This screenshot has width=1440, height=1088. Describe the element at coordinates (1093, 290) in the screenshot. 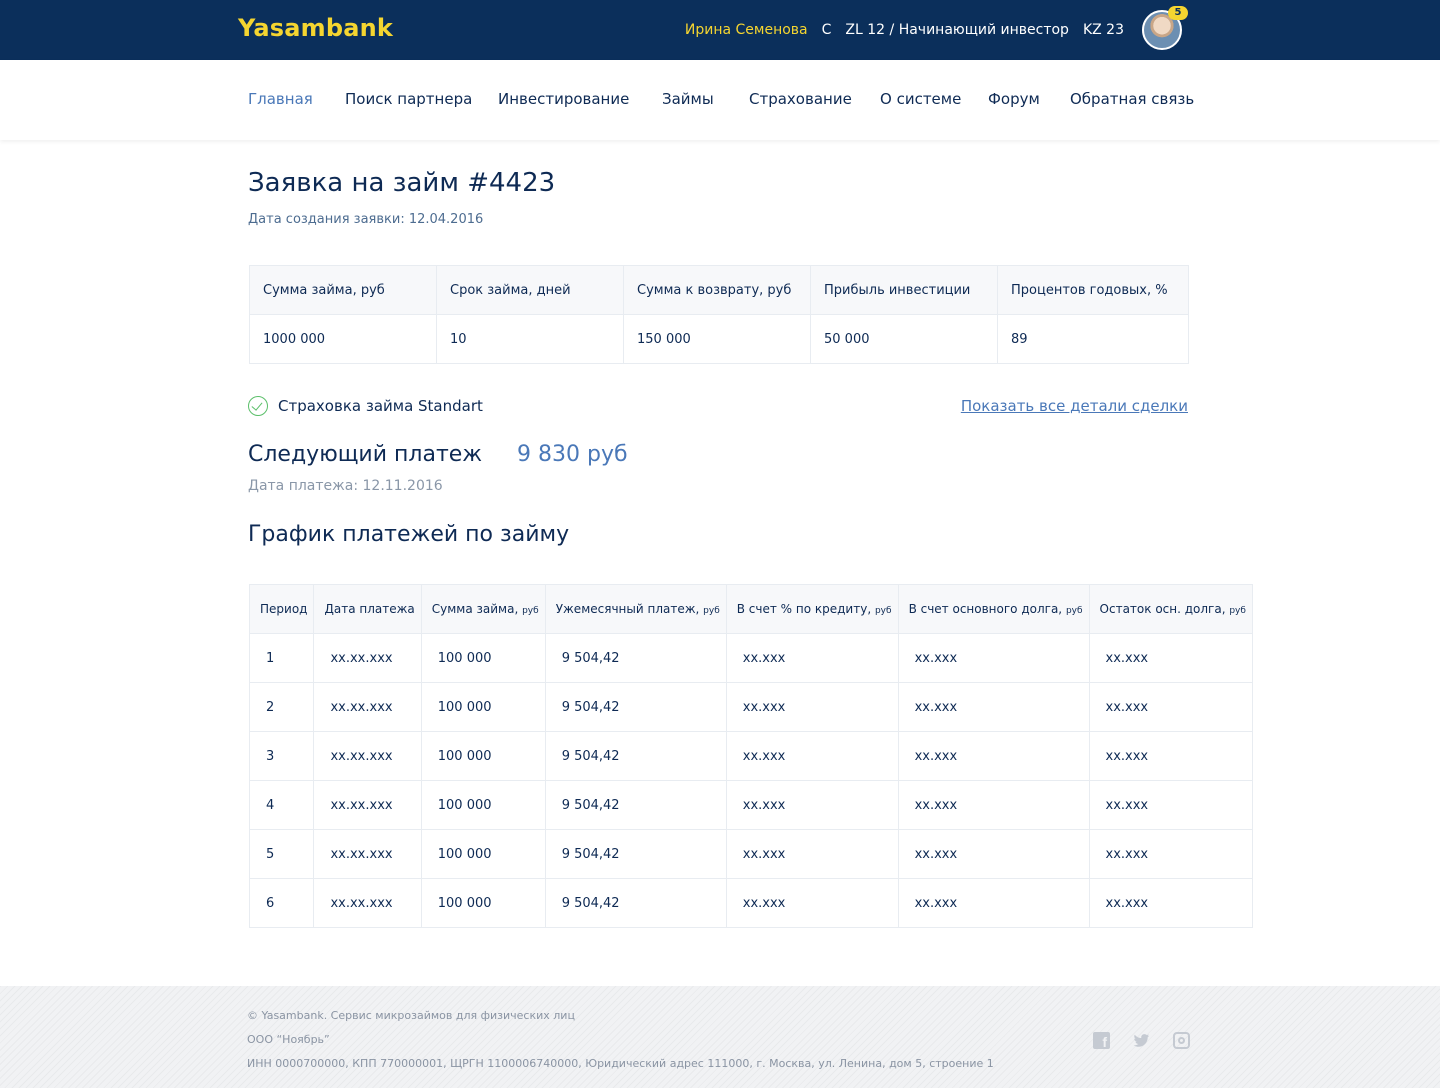

I see `summary-header-cell: Процентов годовых, %` at that location.